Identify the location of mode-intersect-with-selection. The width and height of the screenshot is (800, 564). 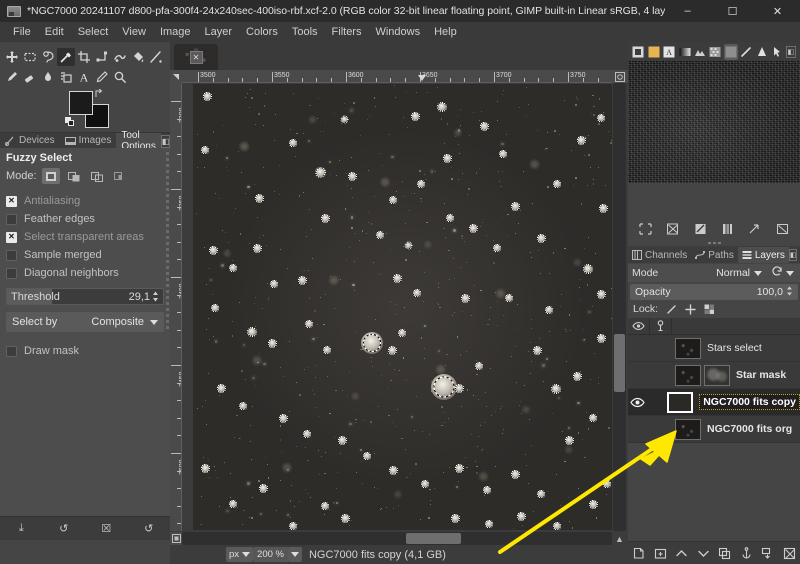
(120, 176).